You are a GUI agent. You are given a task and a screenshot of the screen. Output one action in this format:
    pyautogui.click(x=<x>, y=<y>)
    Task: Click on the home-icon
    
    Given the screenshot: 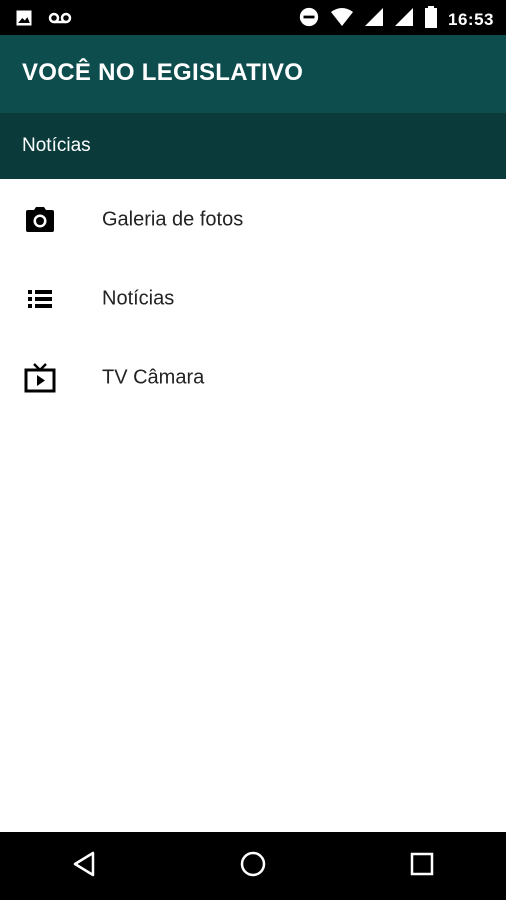 What is the action you would take?
    pyautogui.click(x=253, y=866)
    